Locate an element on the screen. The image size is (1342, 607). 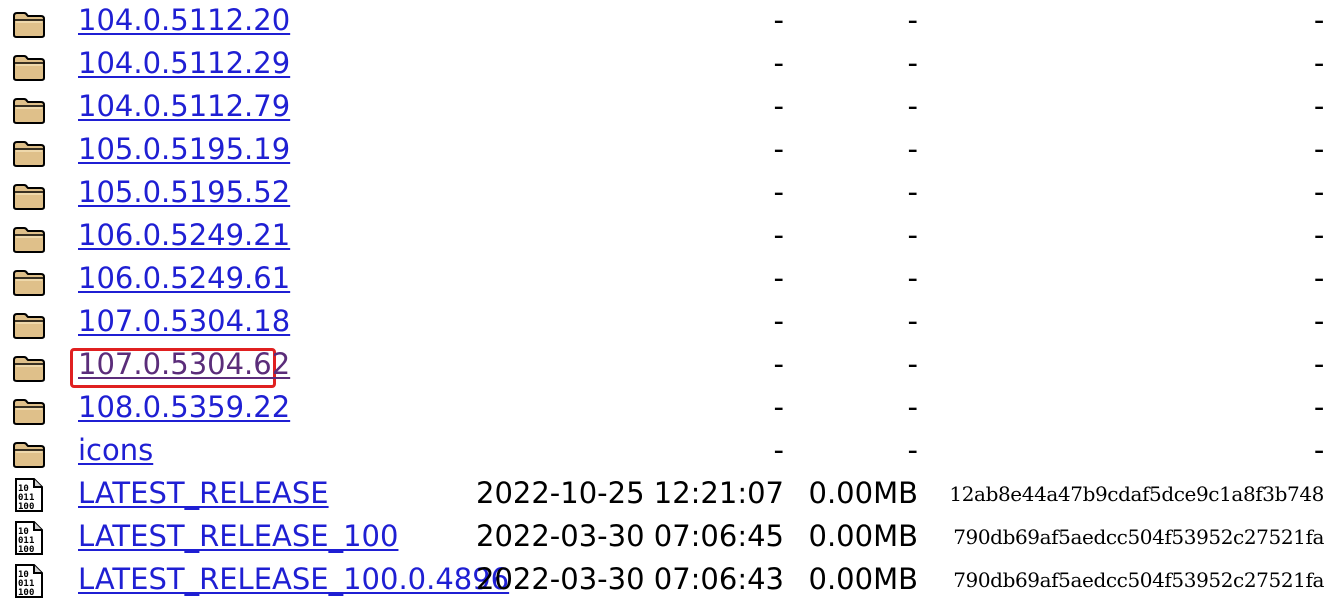
list-item: 107.0.5304.62 - - - is located at coordinates (671, 365).